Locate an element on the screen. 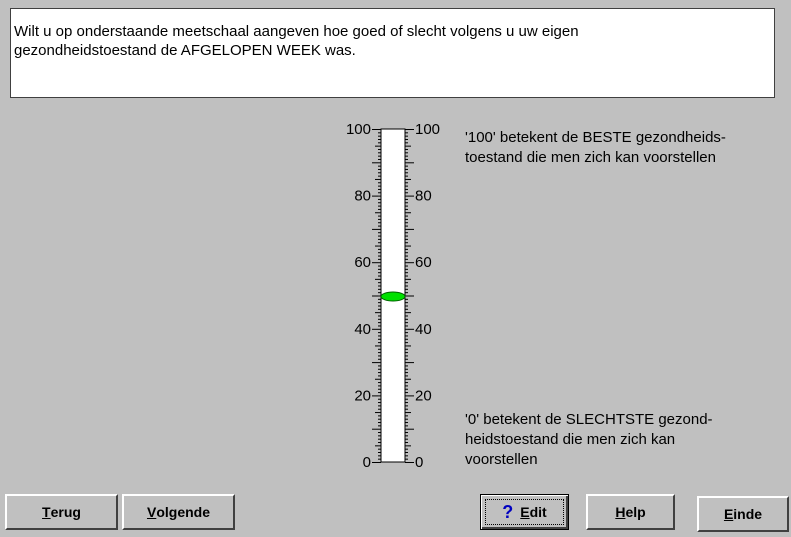 The image size is (791, 537). scale-label-left: 0 is located at coordinates (367, 462).